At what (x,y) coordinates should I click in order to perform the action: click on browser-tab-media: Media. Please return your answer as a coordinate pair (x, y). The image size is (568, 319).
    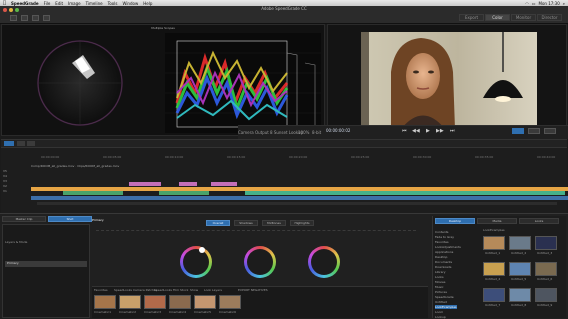
    Looking at the image, I should click on (497, 221).